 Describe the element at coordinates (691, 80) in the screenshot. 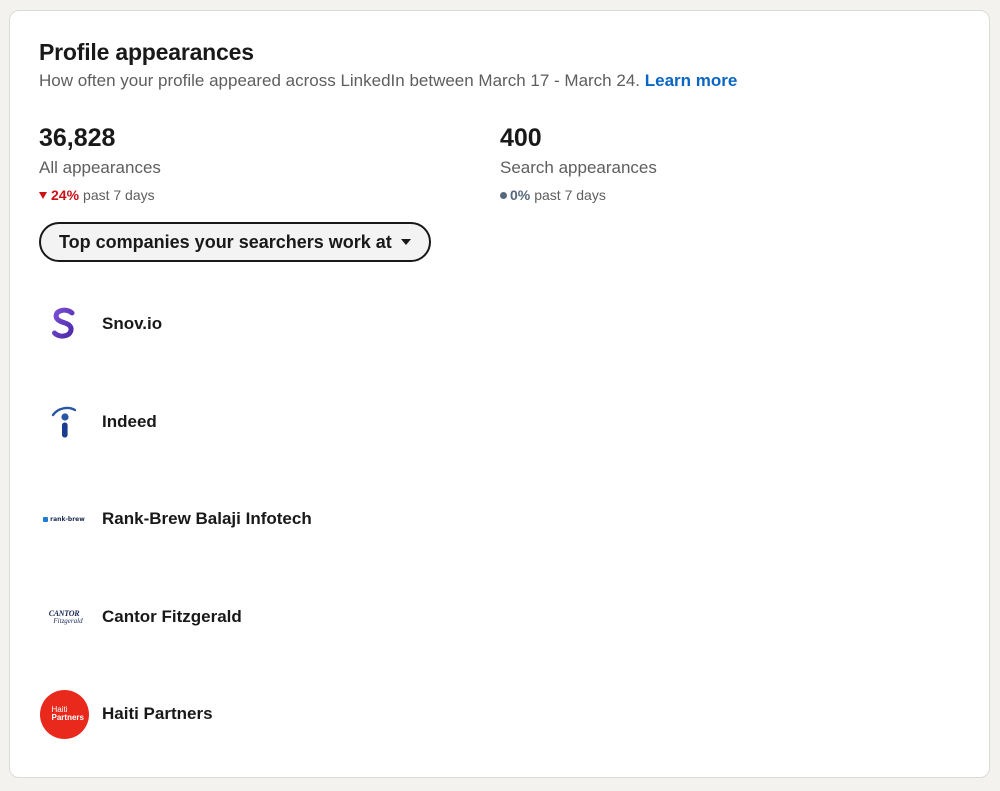

I see `learn-more-link: Learn more` at that location.